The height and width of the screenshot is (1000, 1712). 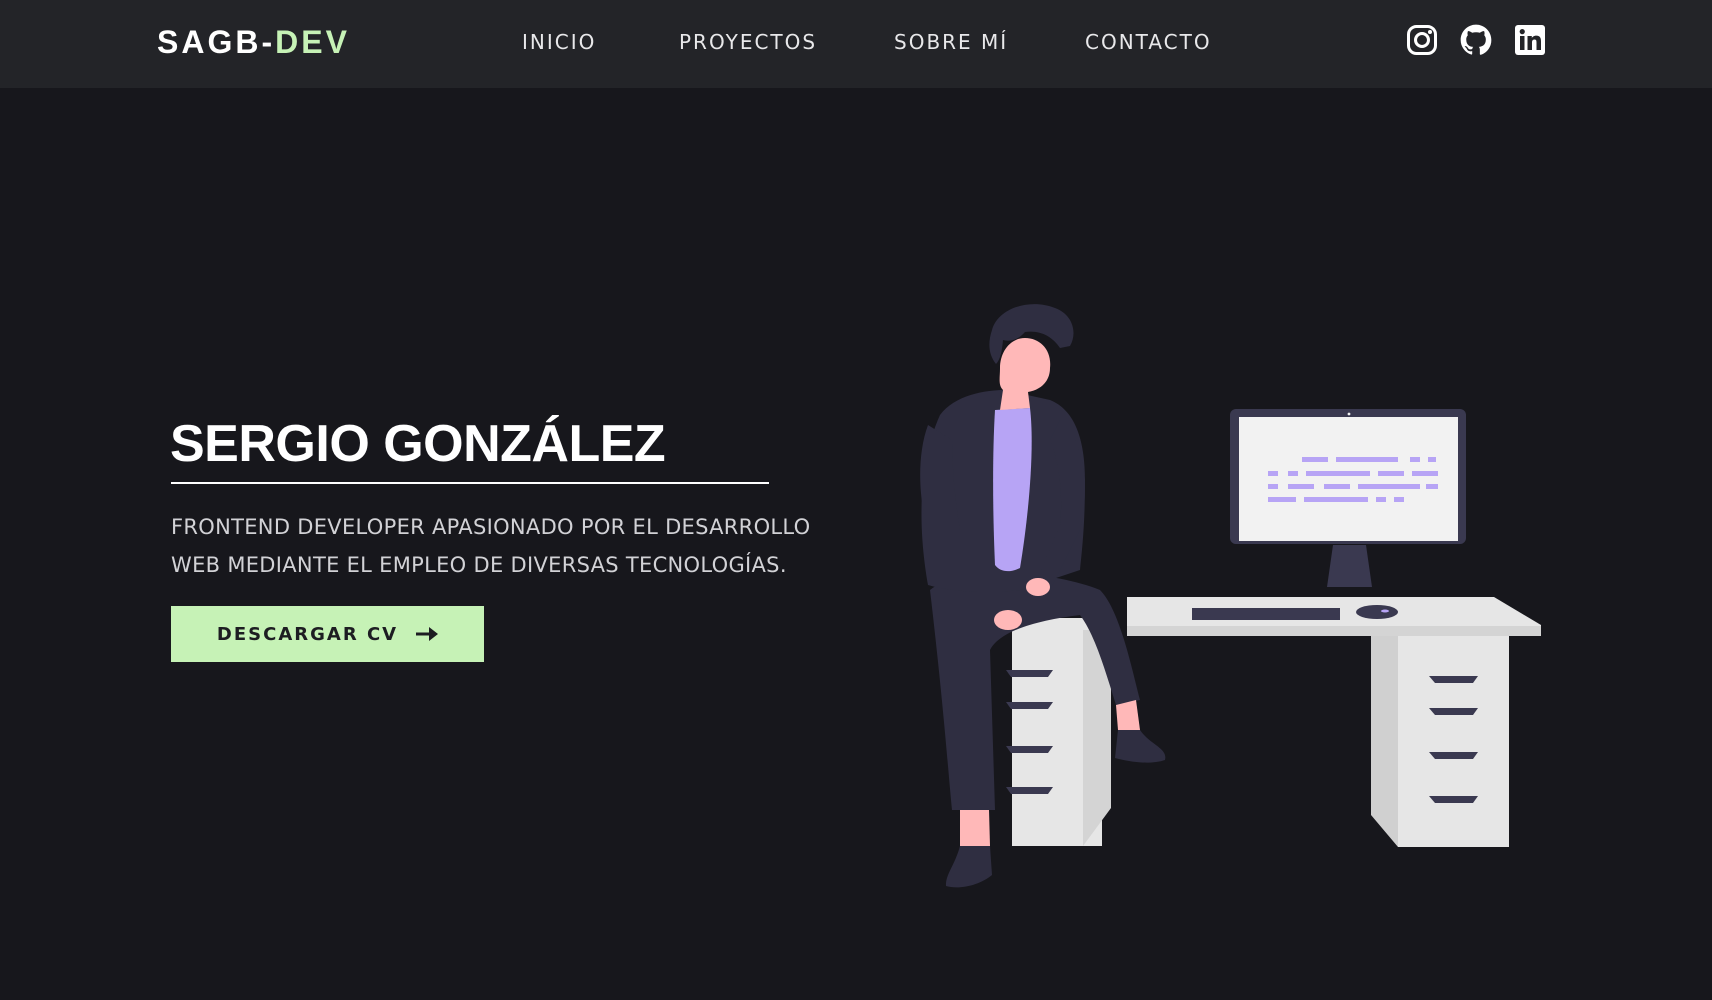 I want to click on hero-title: SERGIO GONZÁLEZ, so click(x=418, y=444).